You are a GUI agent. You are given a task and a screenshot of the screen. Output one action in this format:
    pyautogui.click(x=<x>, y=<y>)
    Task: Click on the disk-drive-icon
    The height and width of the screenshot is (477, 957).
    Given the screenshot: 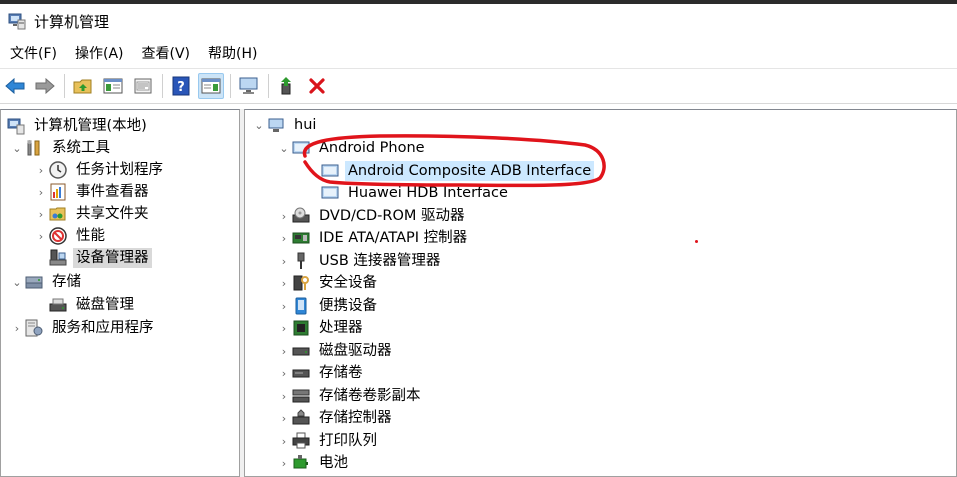 What is the action you would take?
    pyautogui.click(x=301, y=351)
    